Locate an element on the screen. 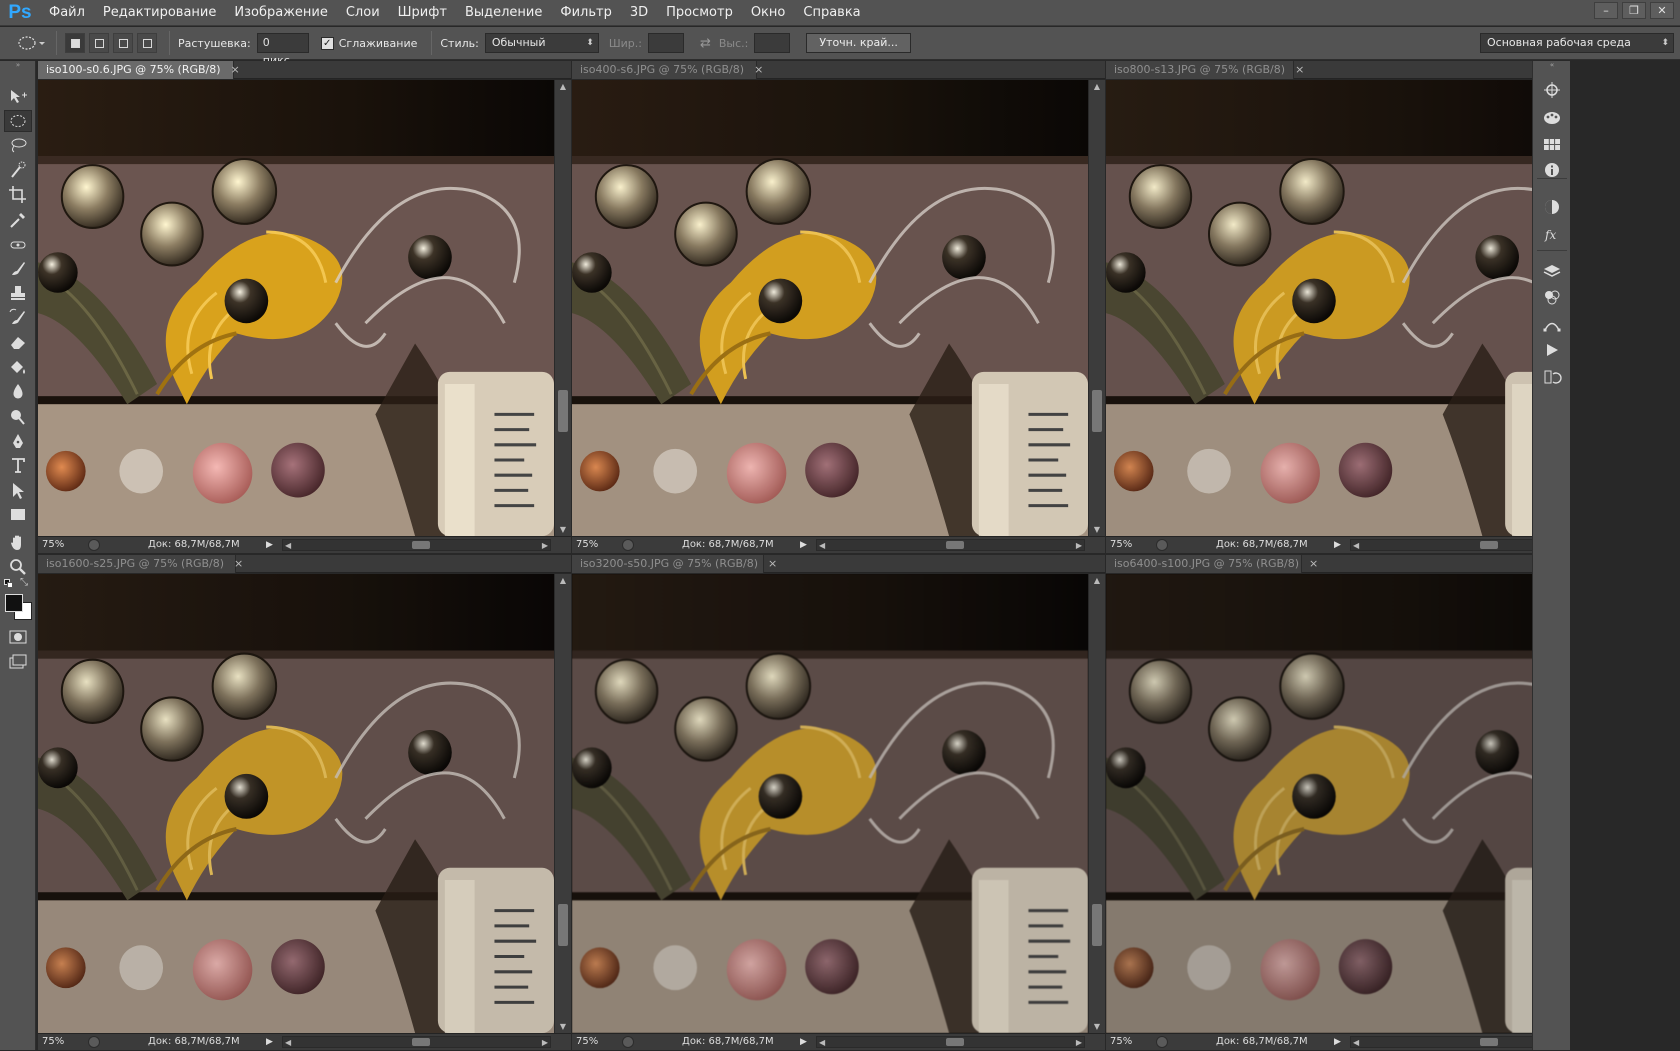 The width and height of the screenshot is (1680, 1051). move-tool is located at coordinates (18, 96).